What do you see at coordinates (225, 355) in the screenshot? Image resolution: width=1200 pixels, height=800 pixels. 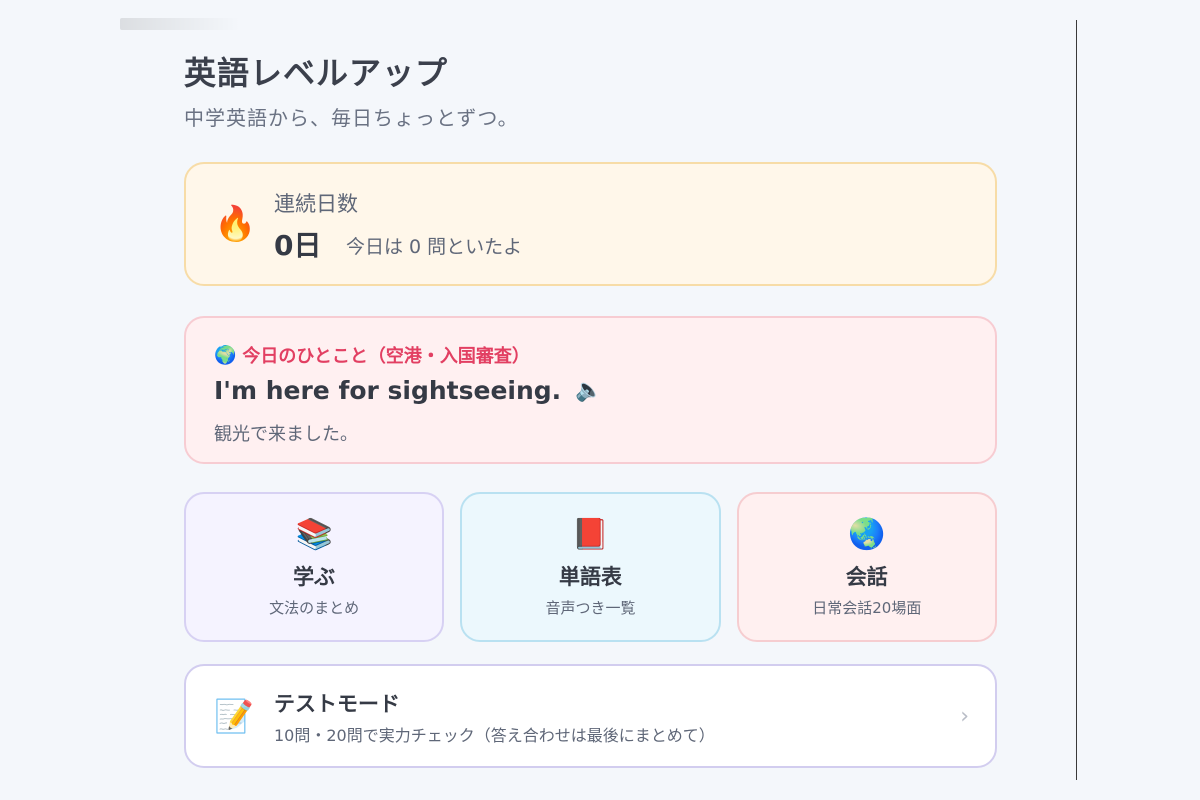 I see `globe-icon: 🌍` at bounding box center [225, 355].